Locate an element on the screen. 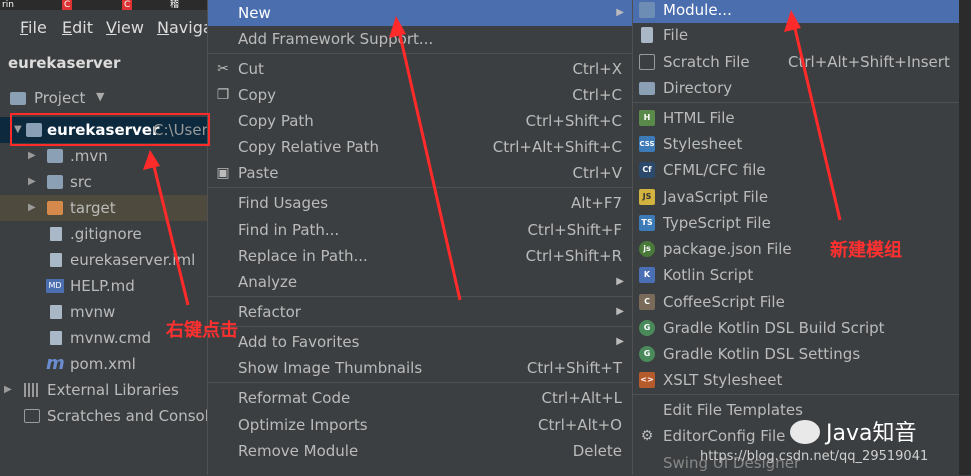 The width and height of the screenshot is (971, 476). annotation-right-click: 右键点击 is located at coordinates (202, 330).